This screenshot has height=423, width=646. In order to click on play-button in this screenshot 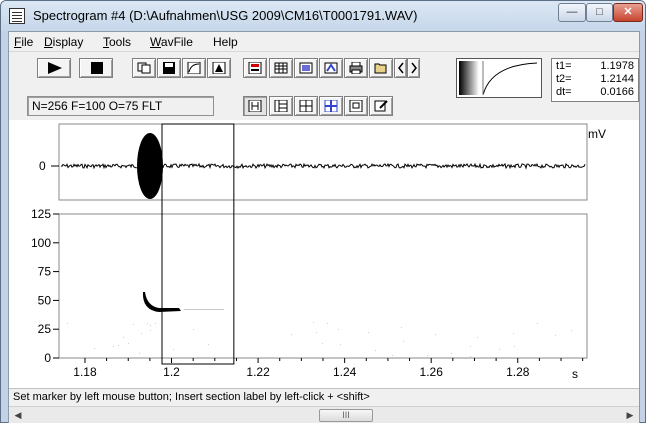, I will do `click(54, 68)`.